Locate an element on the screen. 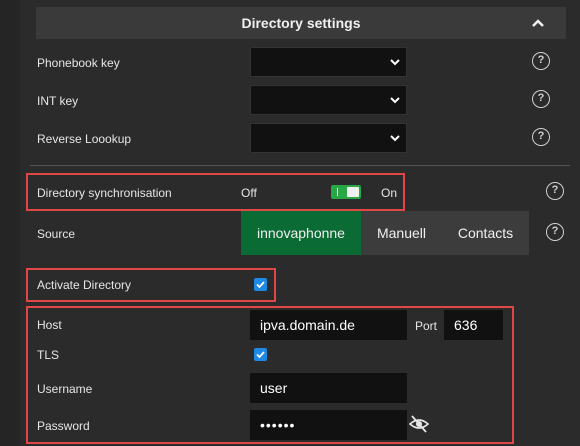  port-input: 636 is located at coordinates (473, 325).